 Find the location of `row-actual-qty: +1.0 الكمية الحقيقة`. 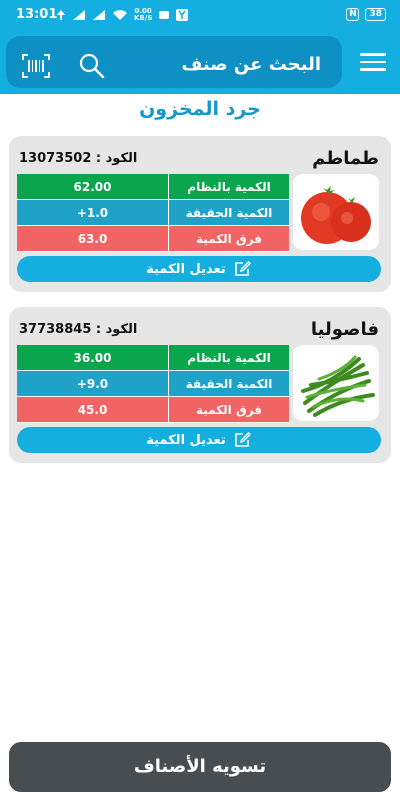

row-actual-qty: +1.0 الكمية الحقيقة is located at coordinates (153, 213).